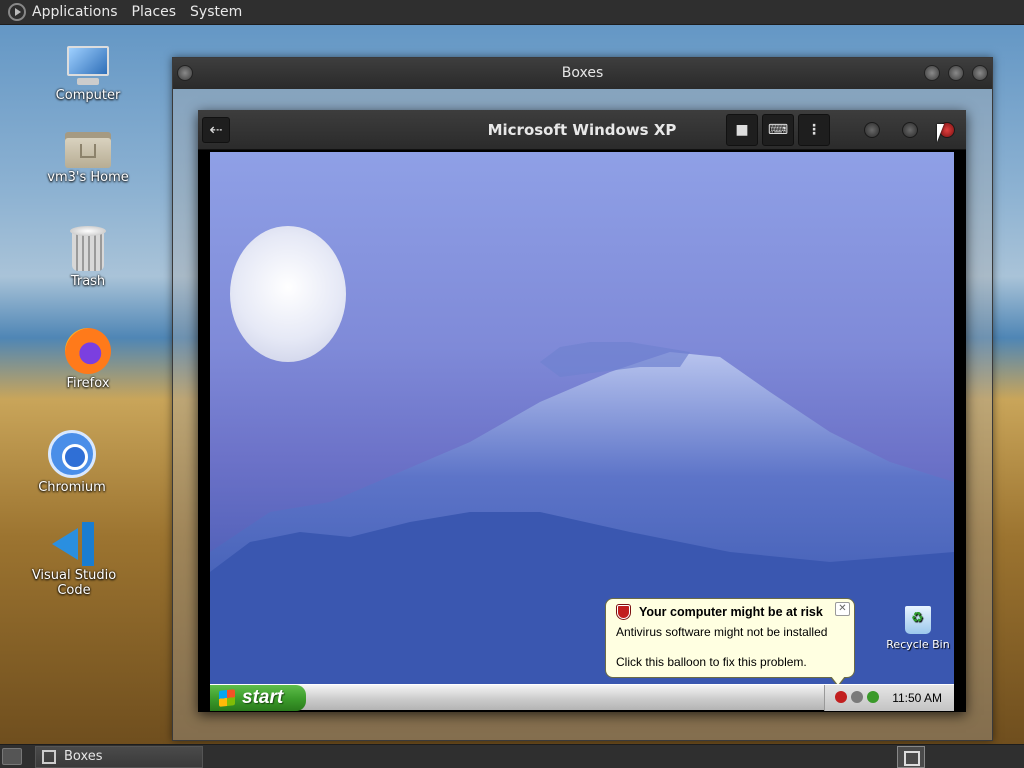 Image resolution: width=1024 pixels, height=768 pixels. What do you see at coordinates (873, 697) in the screenshot?
I see `update-icon` at bounding box center [873, 697].